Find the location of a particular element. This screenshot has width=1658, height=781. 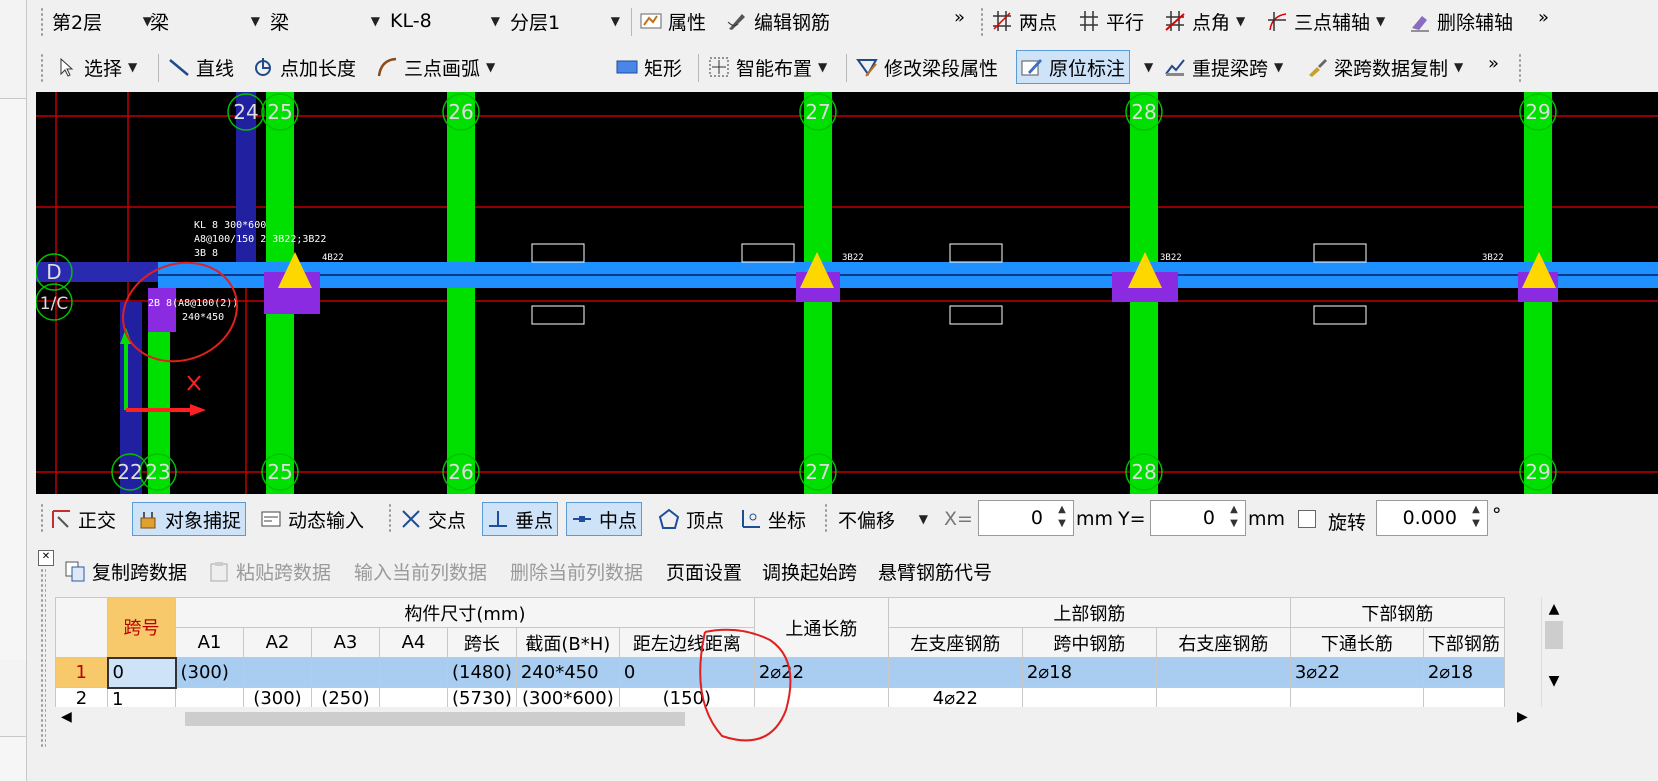

properties-button: 属性 is located at coordinates (673, 21).